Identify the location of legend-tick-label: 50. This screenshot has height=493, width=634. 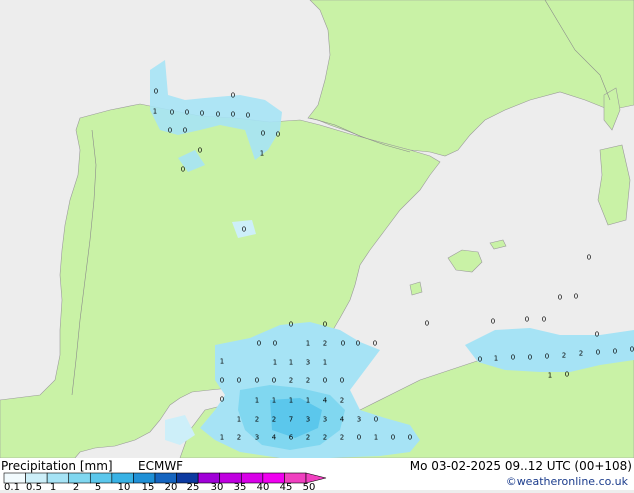
(309, 487).